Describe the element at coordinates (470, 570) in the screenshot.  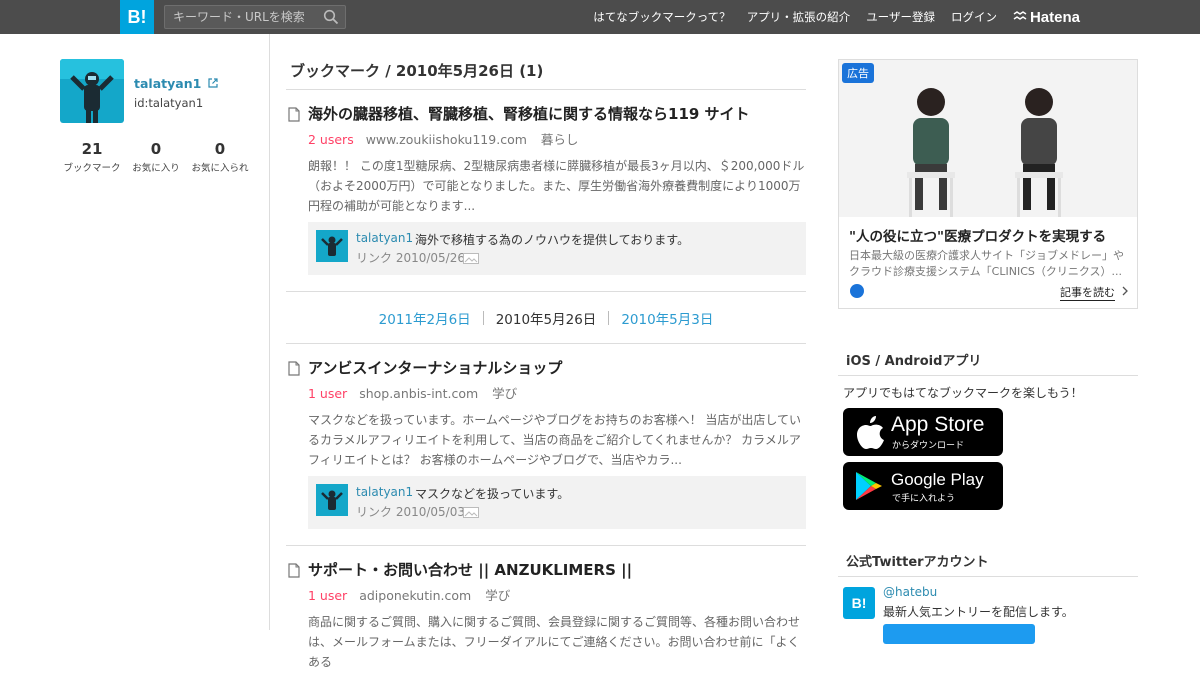
I see `entry-title: サポート・お問い合わせ || ANZUKLIMERS ||` at that location.